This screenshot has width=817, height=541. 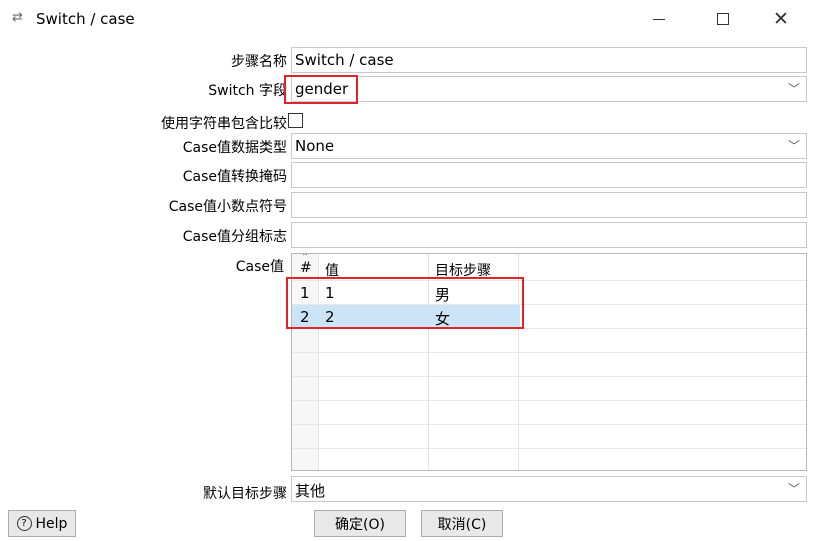 What do you see at coordinates (442, 318) in the screenshot?
I see `row-target: 女` at bounding box center [442, 318].